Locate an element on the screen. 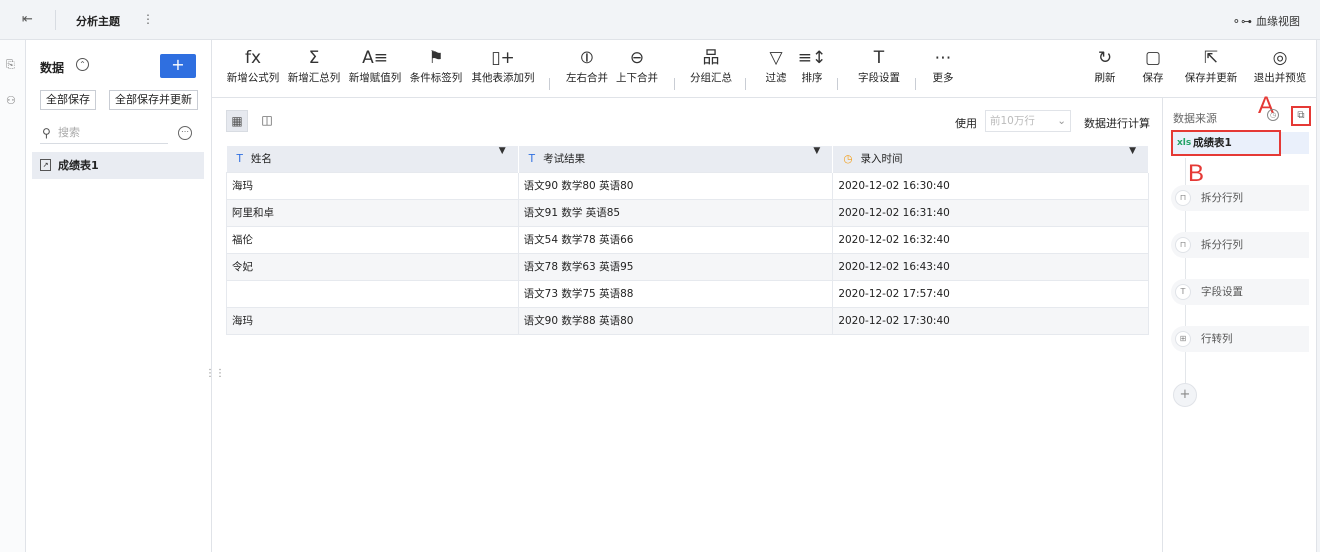 The image size is (1320, 552). resize-handle-icon: ⋮⋮ is located at coordinates (215, 373).